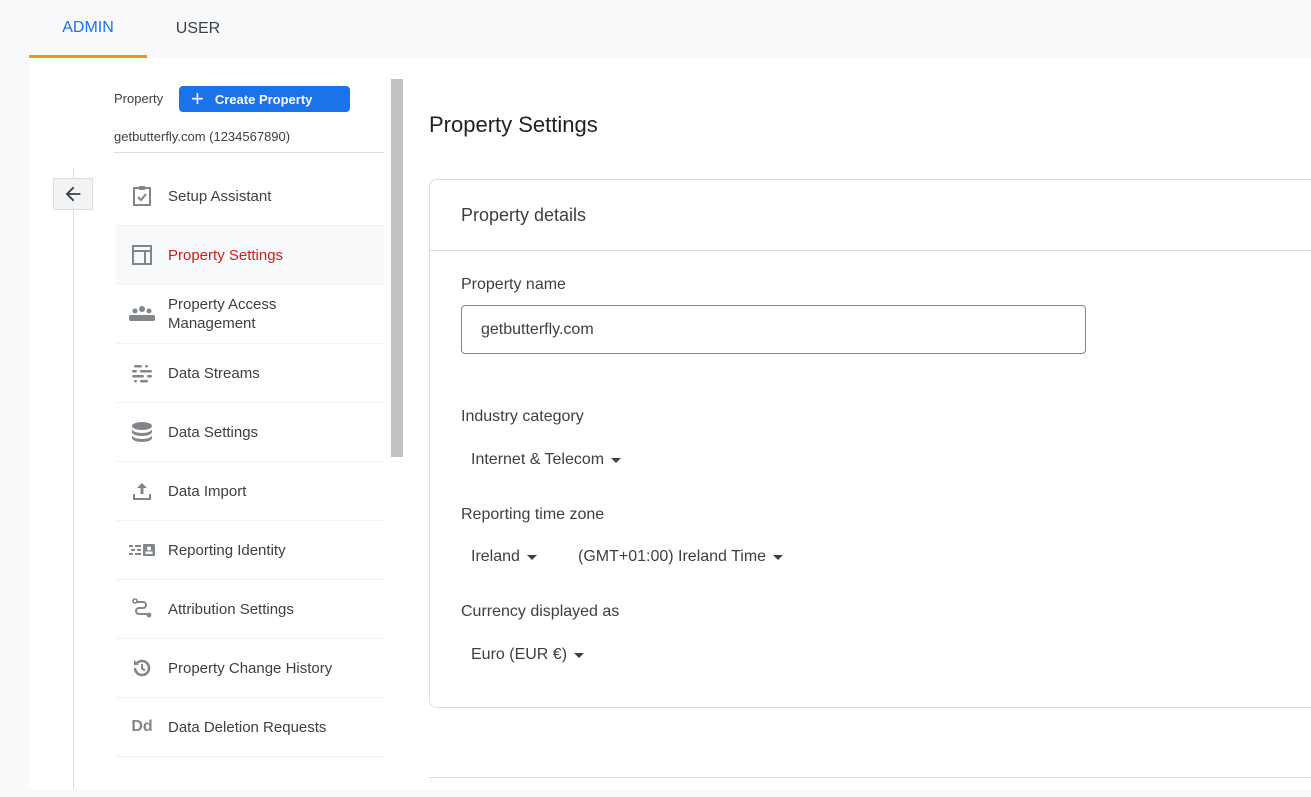 This screenshot has width=1311, height=797. I want to click on sidebar-item-label: Data Import, so click(207, 491).